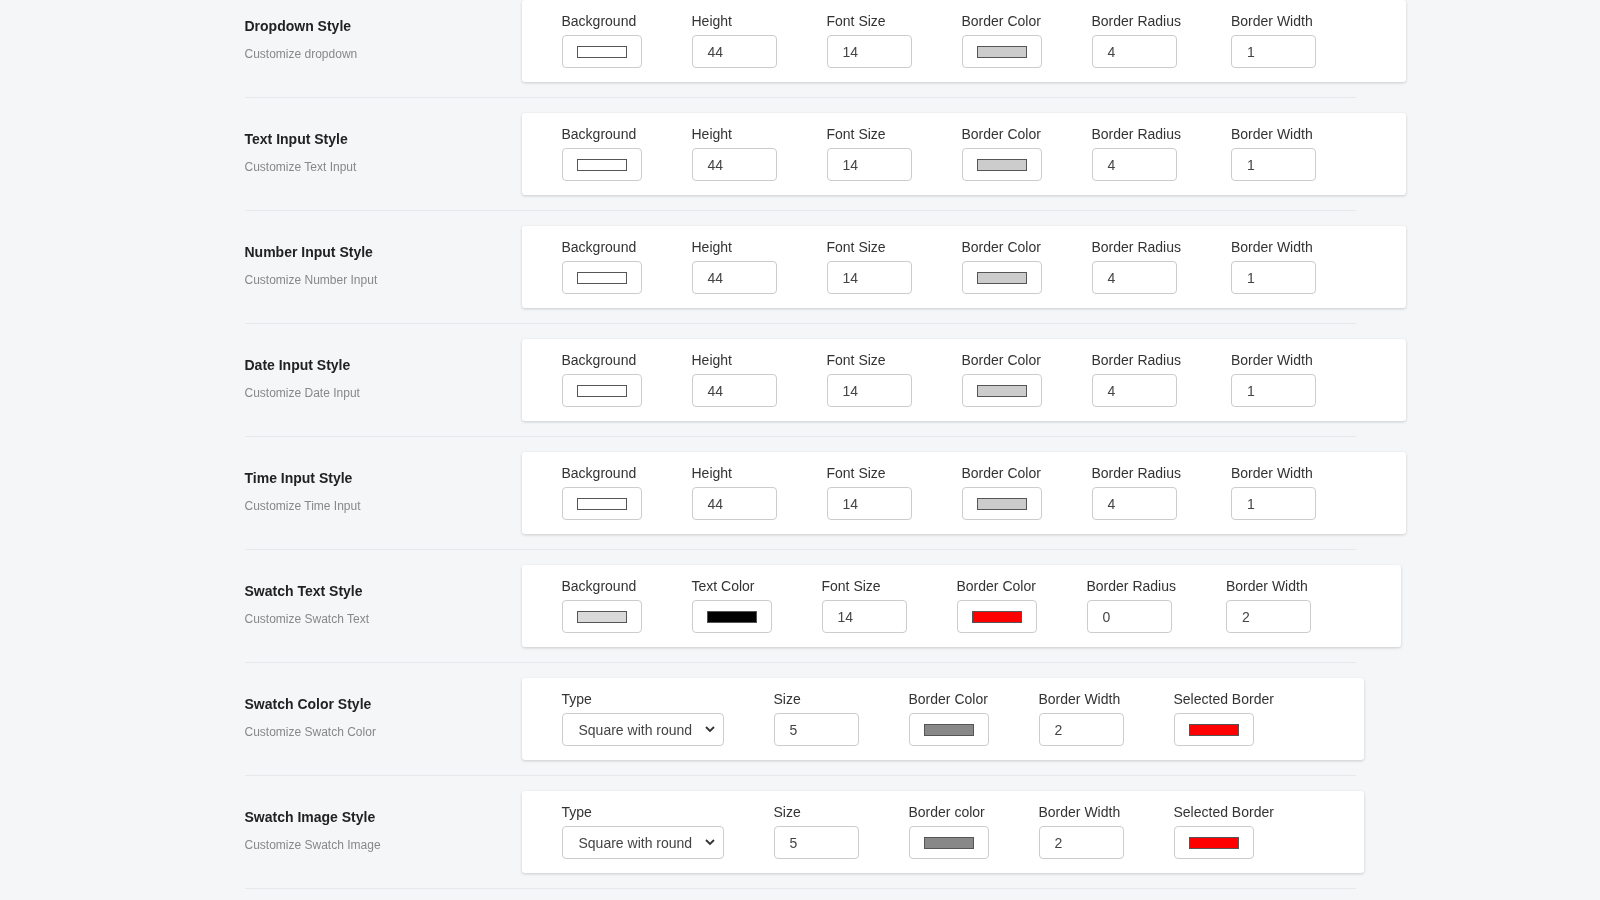  What do you see at coordinates (308, 704) in the screenshot?
I see `section-title: Swatch Color Style` at bounding box center [308, 704].